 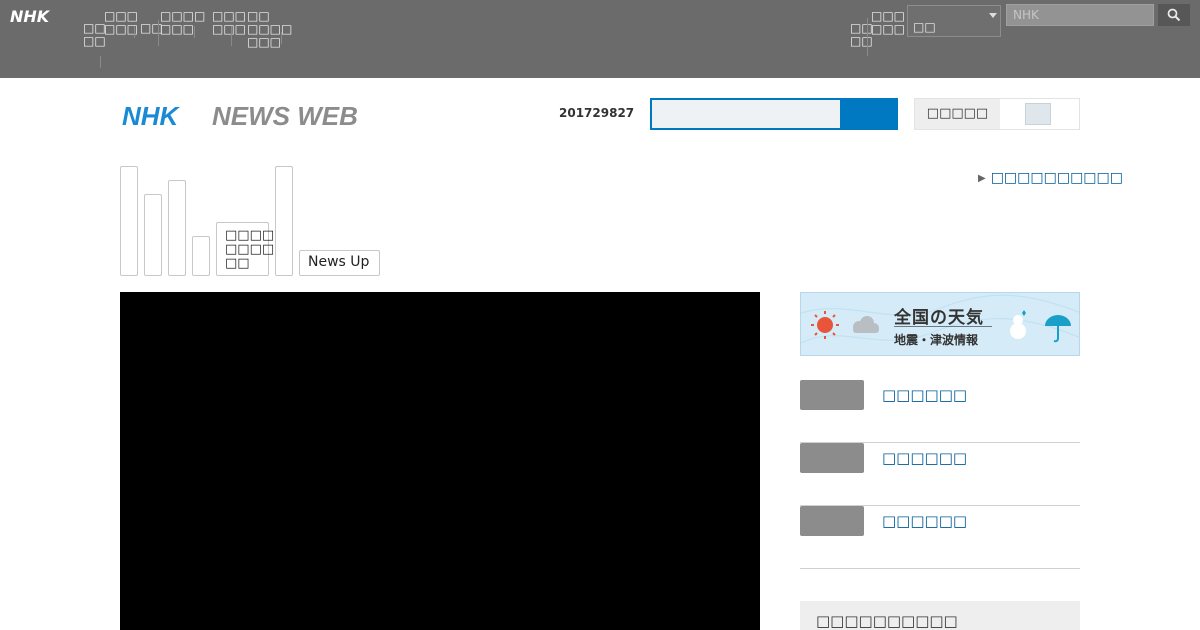 I want to click on site-search-button, so click(x=869, y=114).